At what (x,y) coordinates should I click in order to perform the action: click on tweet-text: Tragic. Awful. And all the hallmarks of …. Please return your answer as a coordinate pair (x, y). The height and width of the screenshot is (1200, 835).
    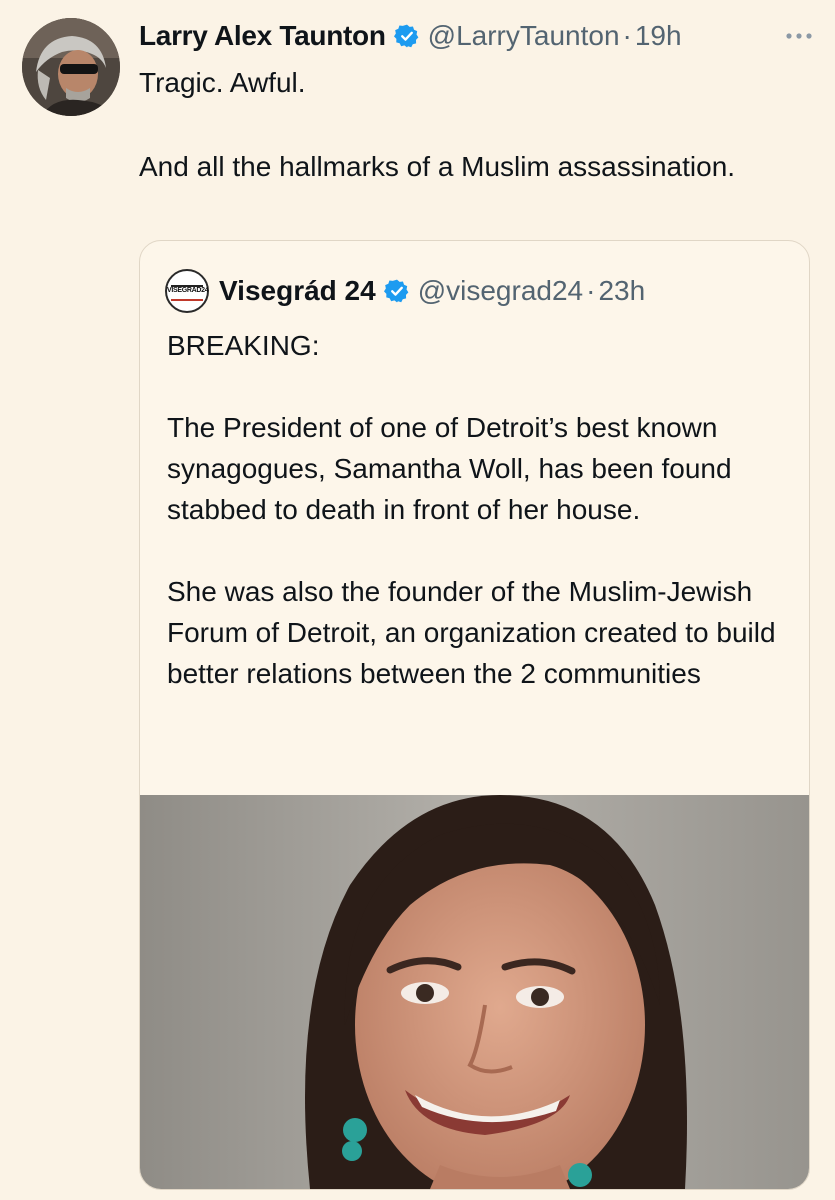
    Looking at the image, I should click on (469, 125).